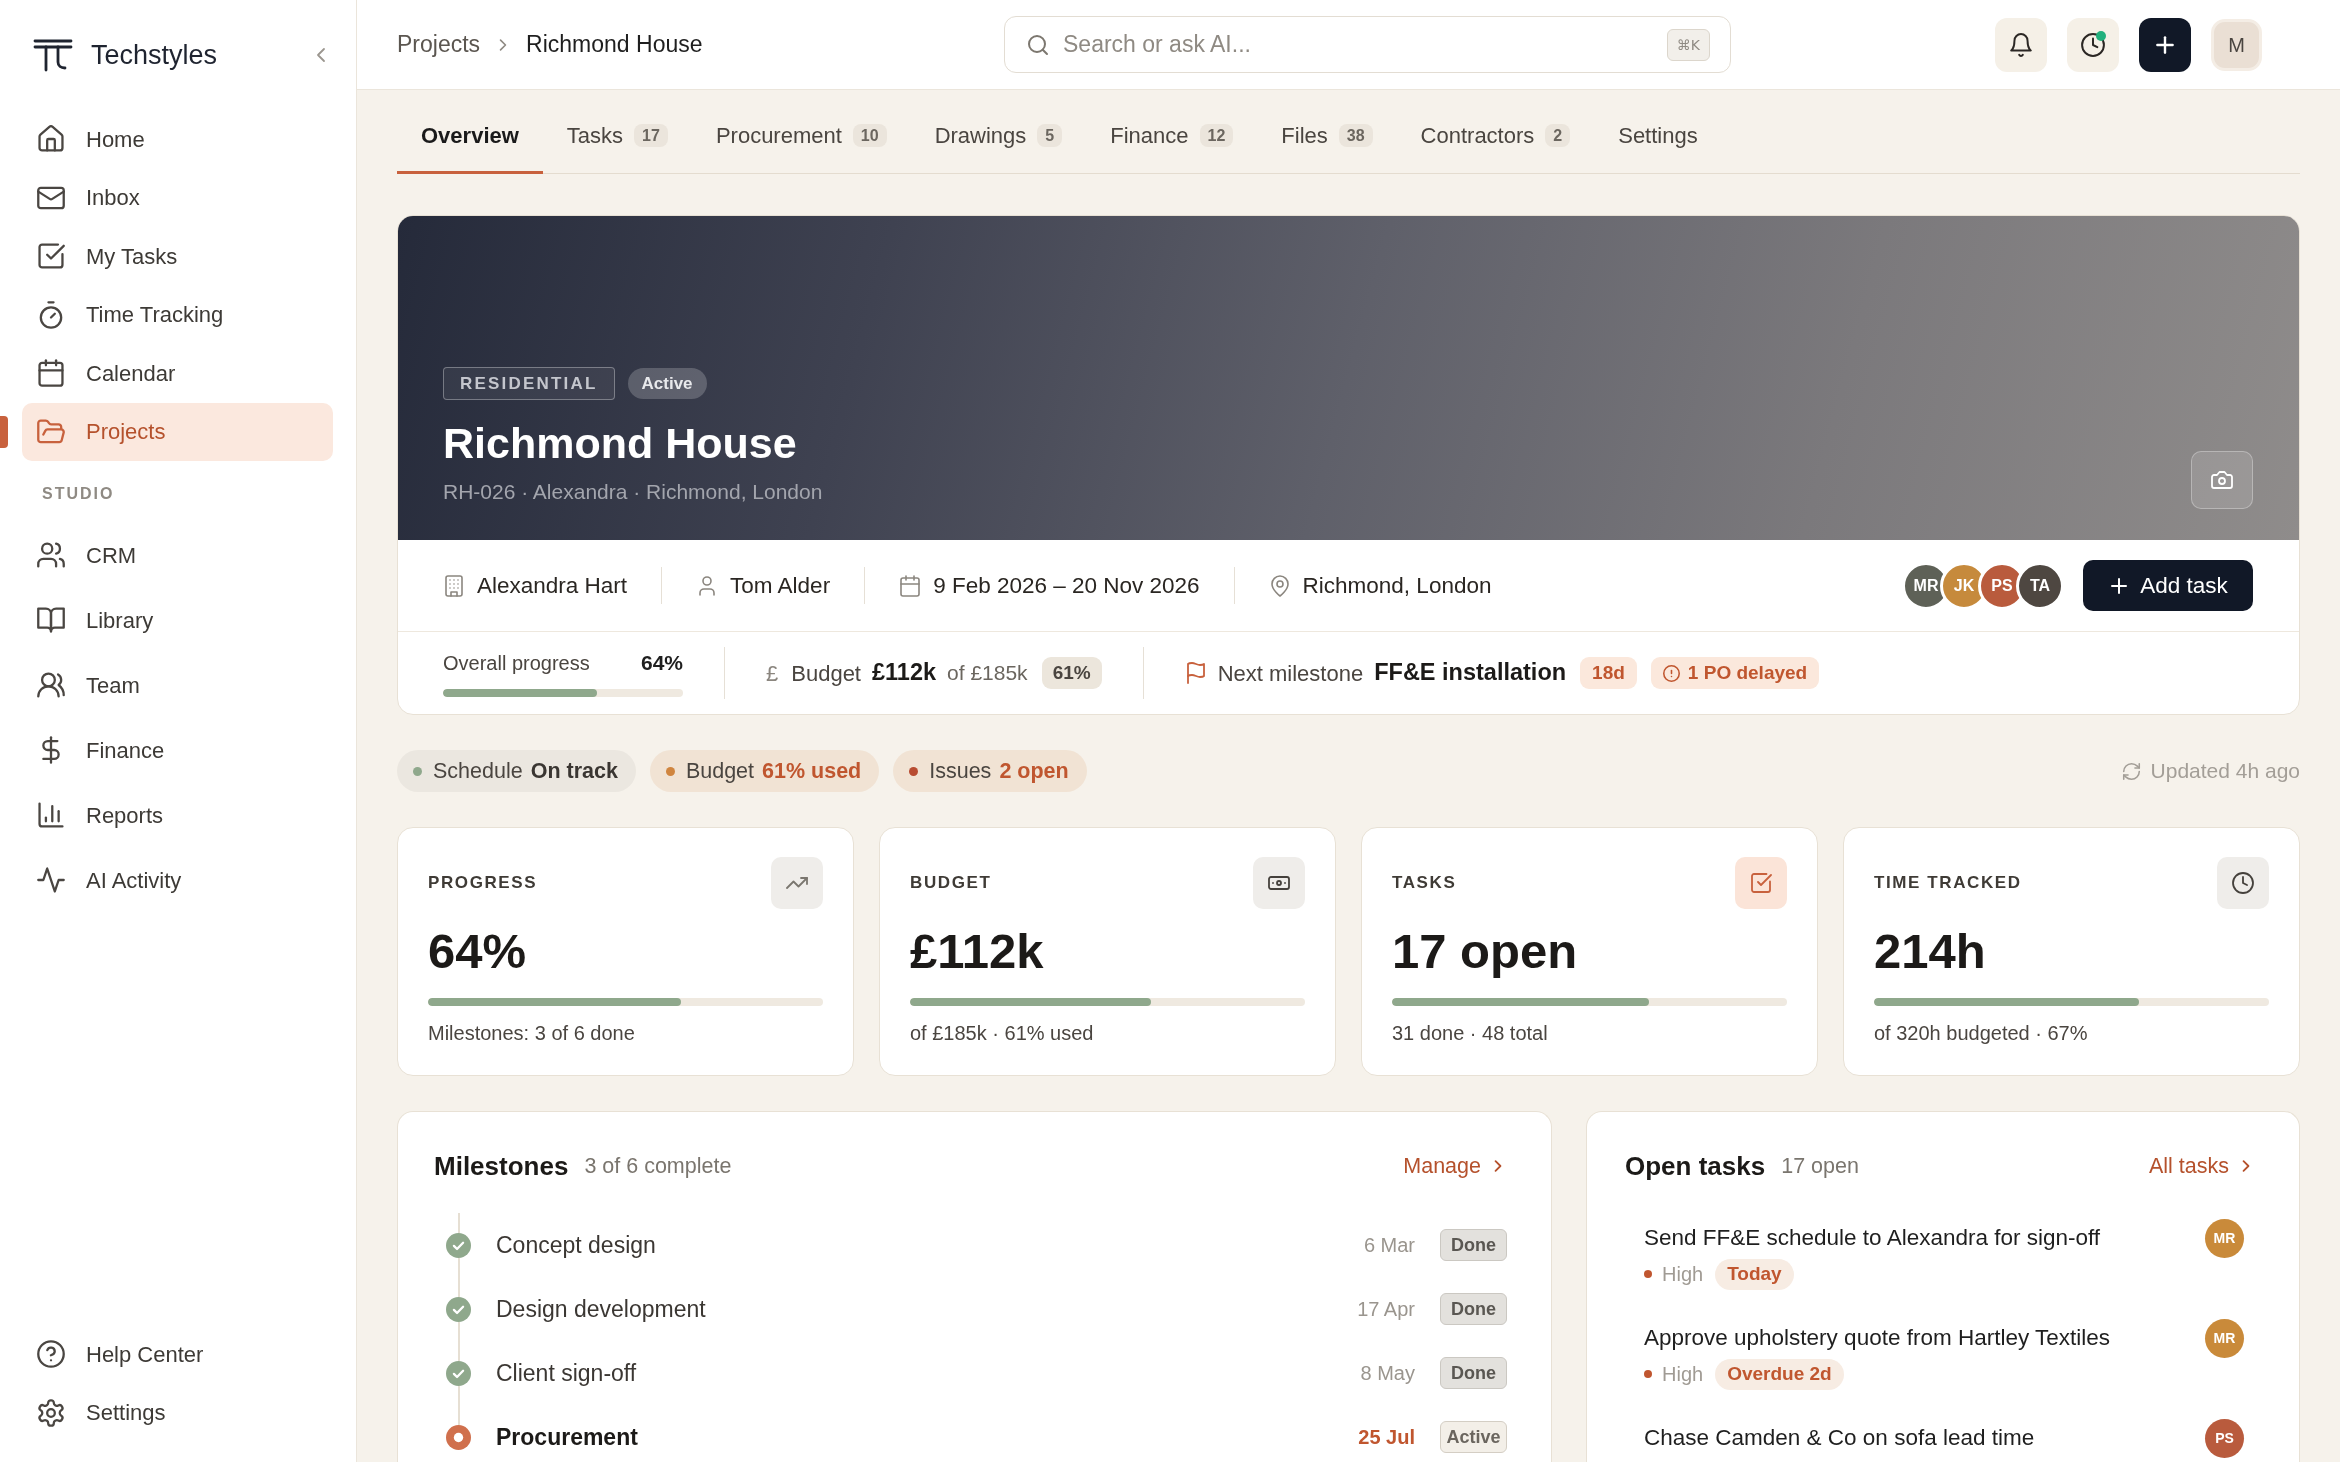  I want to click on metric-label: TIME TRACKED, so click(1948, 883).